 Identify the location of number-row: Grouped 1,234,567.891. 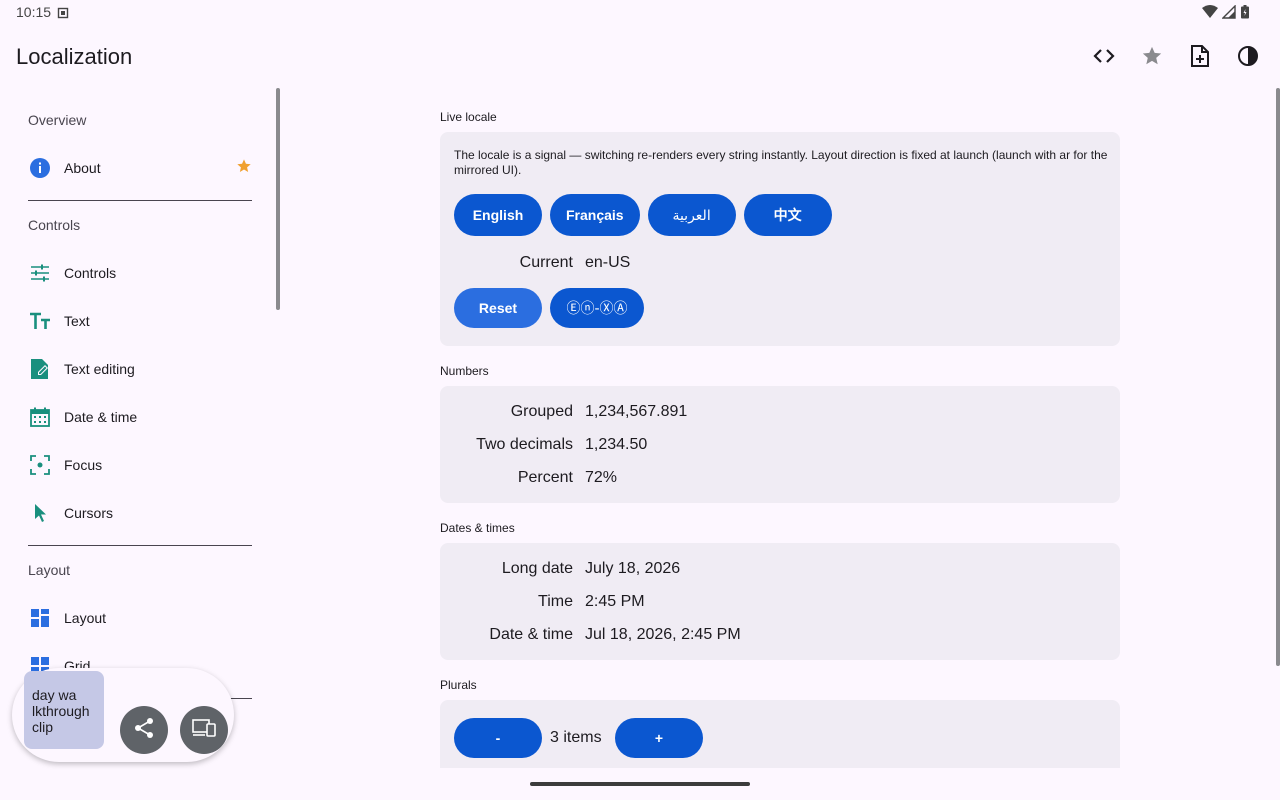
(780, 414).